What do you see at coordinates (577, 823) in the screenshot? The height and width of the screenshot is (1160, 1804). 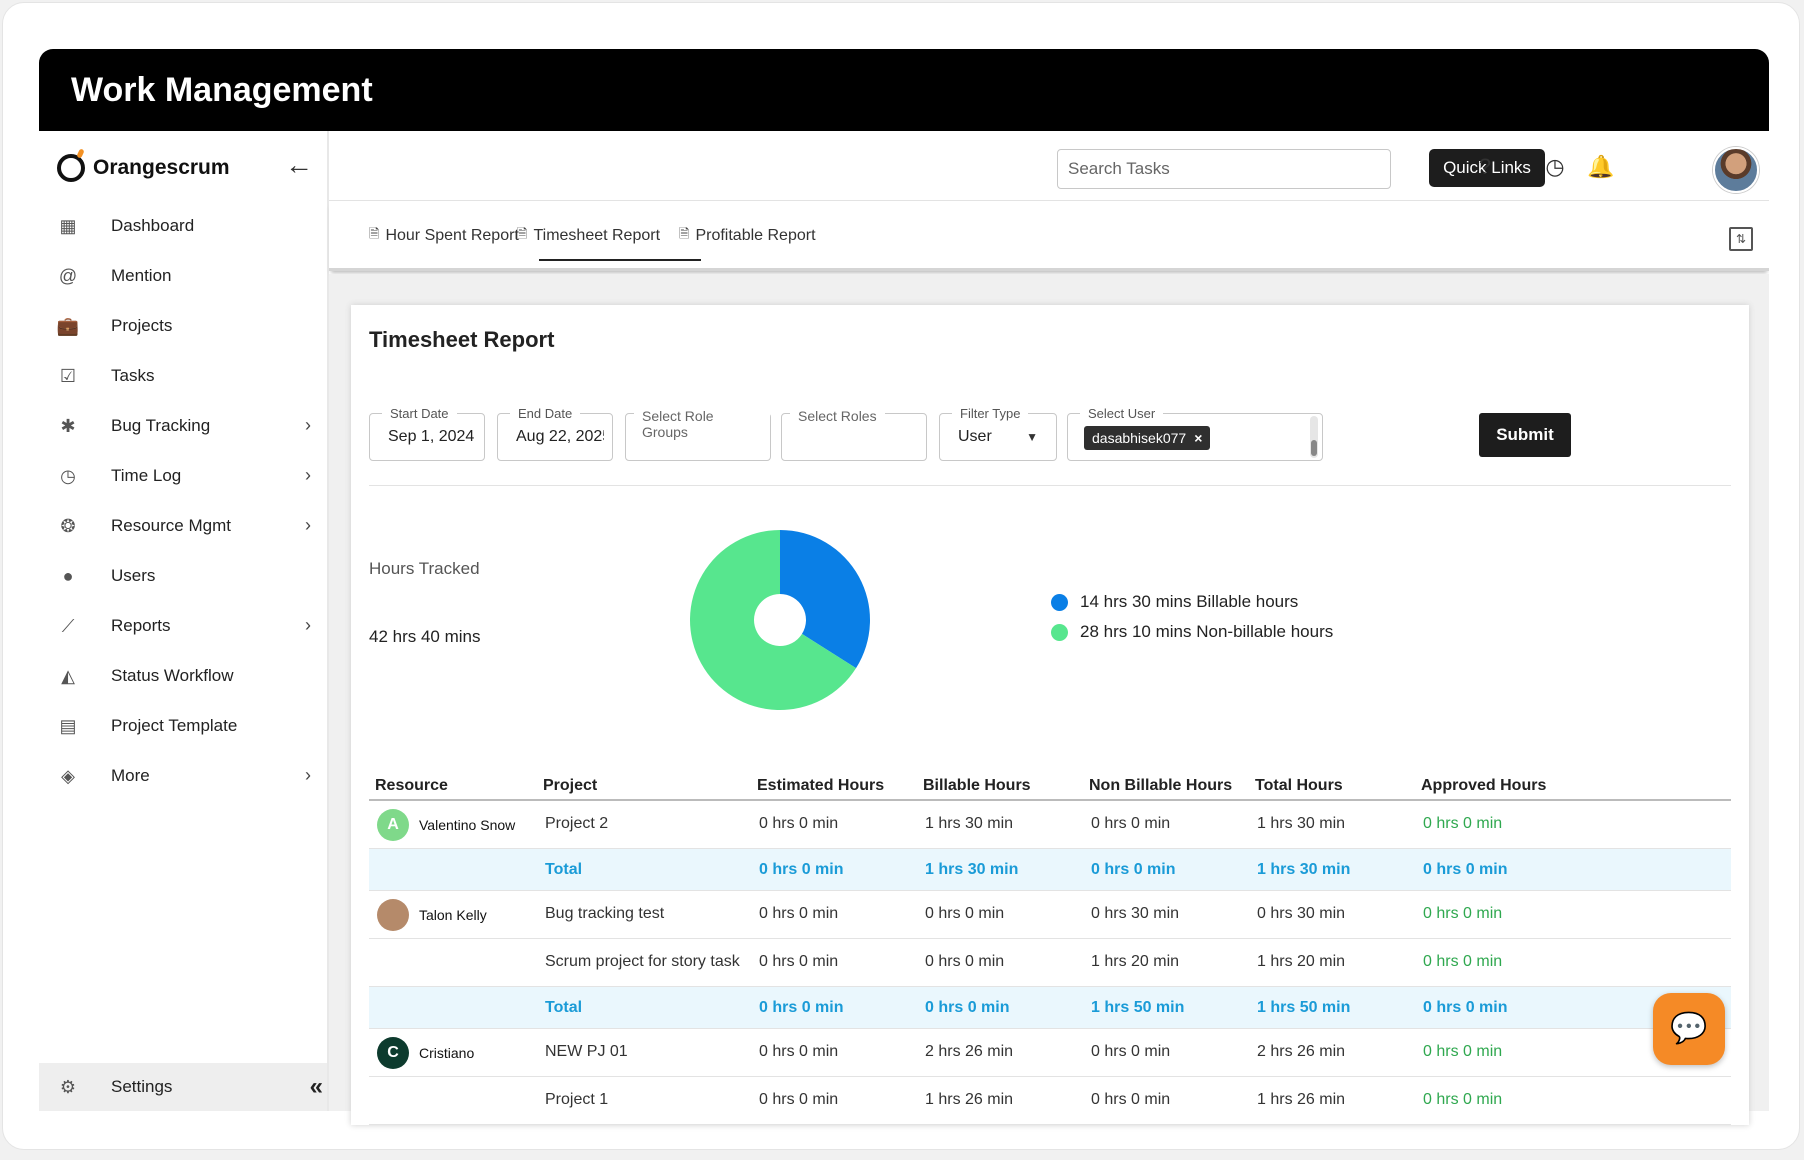 I see `cell-project: Project 2` at bounding box center [577, 823].